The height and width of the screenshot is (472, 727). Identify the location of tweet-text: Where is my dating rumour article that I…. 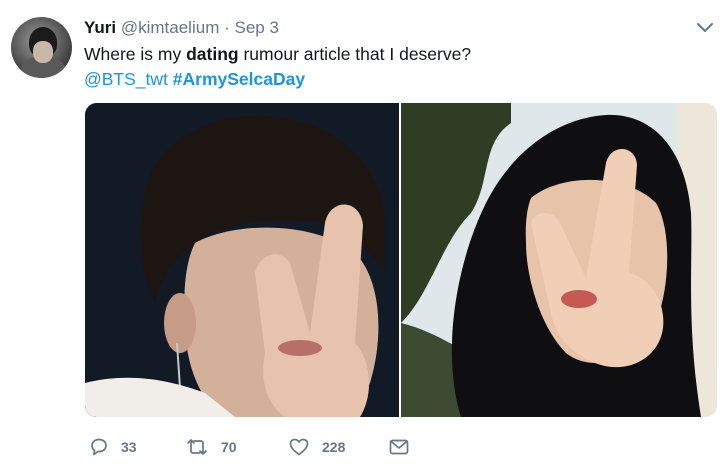
(277, 54).